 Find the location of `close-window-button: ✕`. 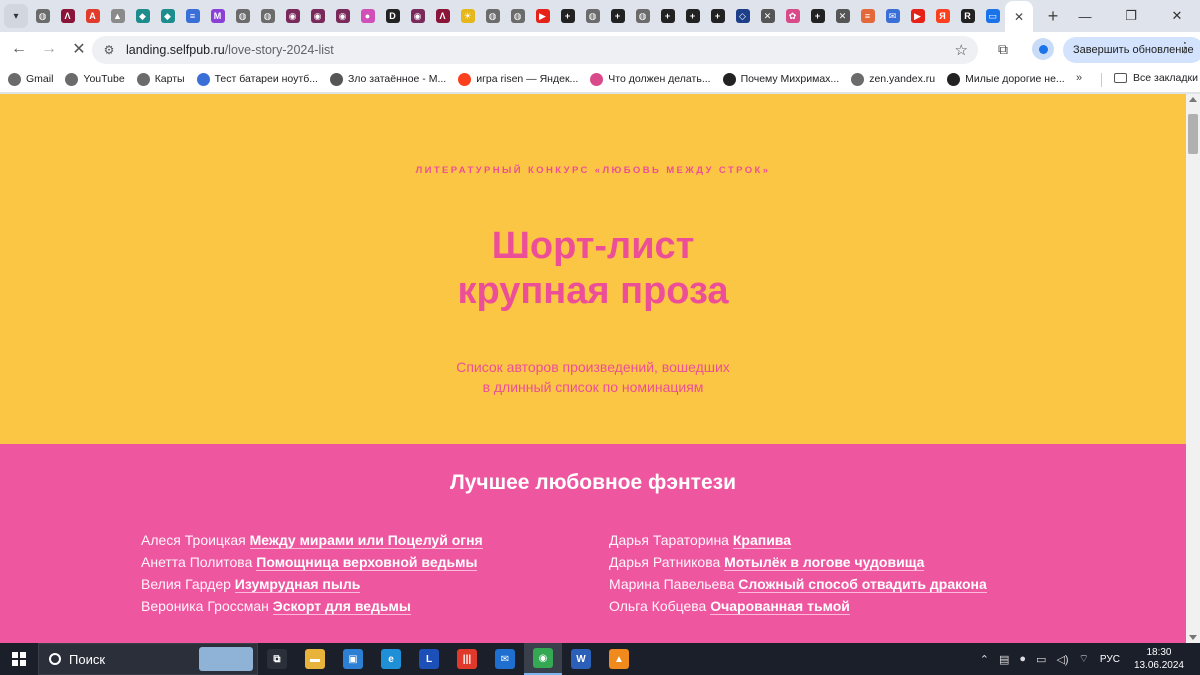

close-window-button: ✕ is located at coordinates (1177, 16).